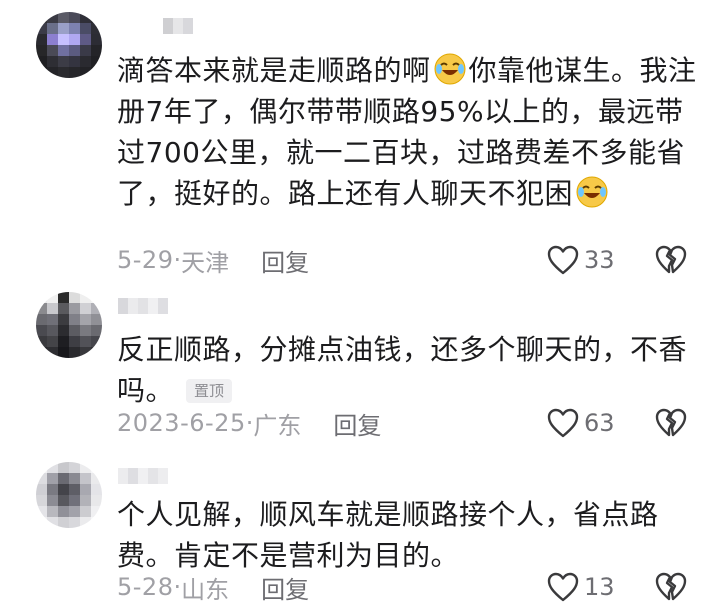 The image size is (718, 610). Describe the element at coordinates (205, 589) in the screenshot. I see `comment-location: 山东` at that location.